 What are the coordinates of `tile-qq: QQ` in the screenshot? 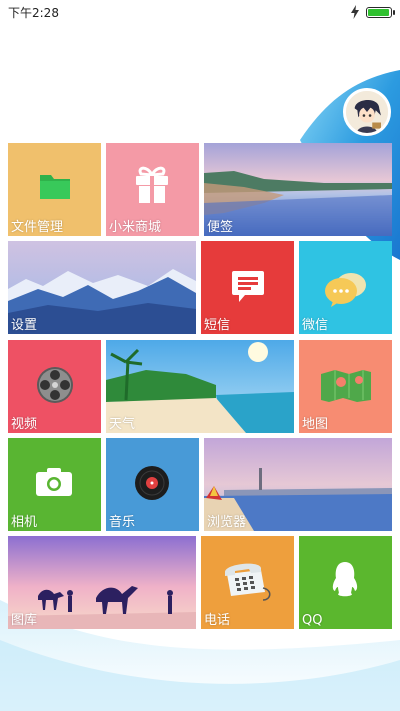 It's located at (345, 582).